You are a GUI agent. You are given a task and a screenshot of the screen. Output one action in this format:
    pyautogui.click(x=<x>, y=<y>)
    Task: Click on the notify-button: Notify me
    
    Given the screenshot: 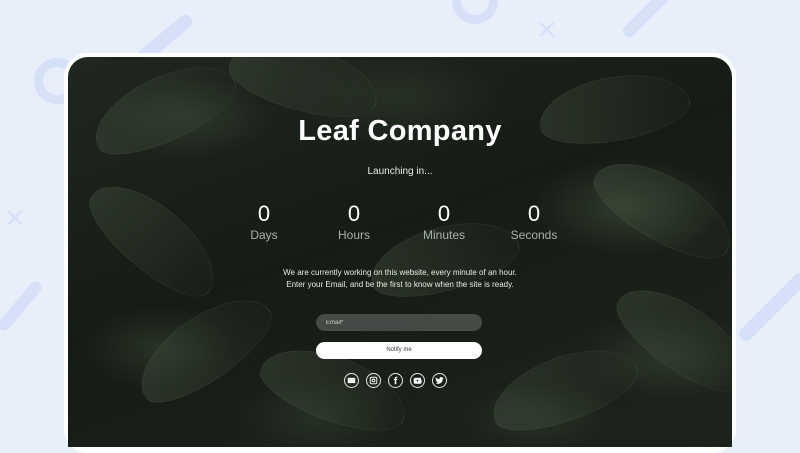 What is the action you would take?
    pyautogui.click(x=399, y=350)
    